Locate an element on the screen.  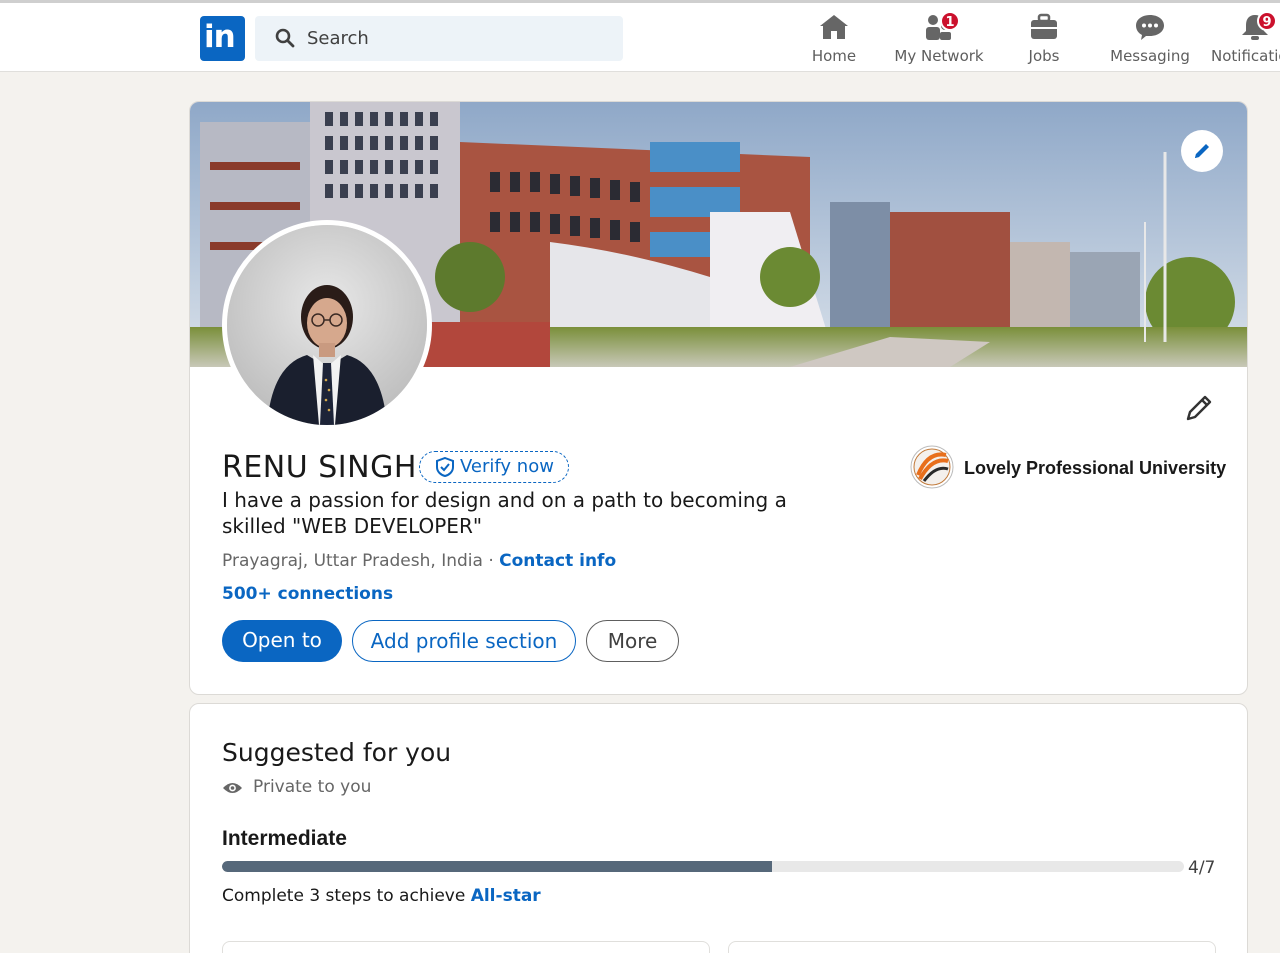
connections-link: 500+ connections is located at coordinates (307, 594).